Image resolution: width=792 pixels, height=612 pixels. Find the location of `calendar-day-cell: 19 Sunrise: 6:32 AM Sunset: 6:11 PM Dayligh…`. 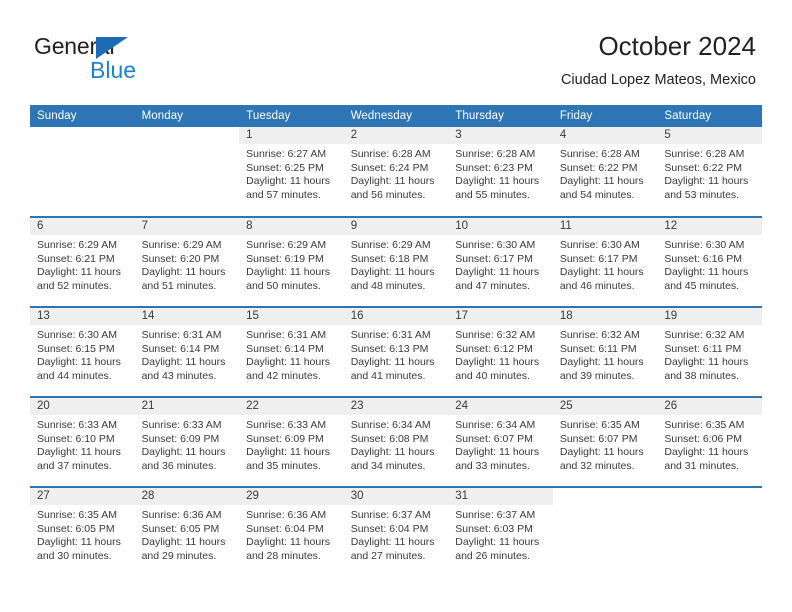

calendar-day-cell: 19 Sunrise: 6:32 AM Sunset: 6:11 PM Dayligh… is located at coordinates (709, 351).